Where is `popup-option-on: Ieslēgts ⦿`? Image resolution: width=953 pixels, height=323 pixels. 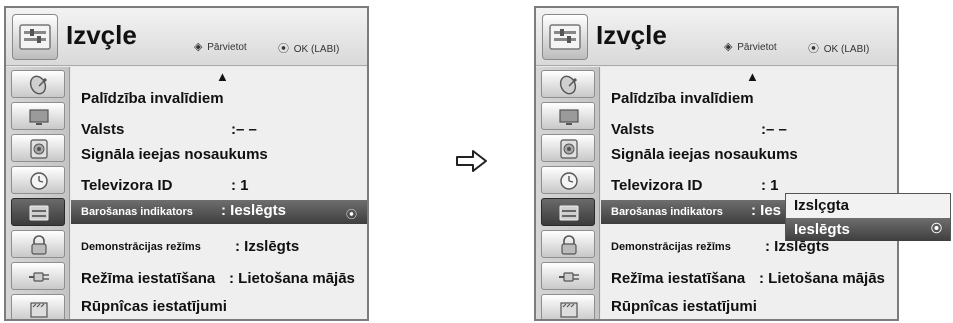 popup-option-on: Ieslēgts ⦿ is located at coordinates (868, 229).